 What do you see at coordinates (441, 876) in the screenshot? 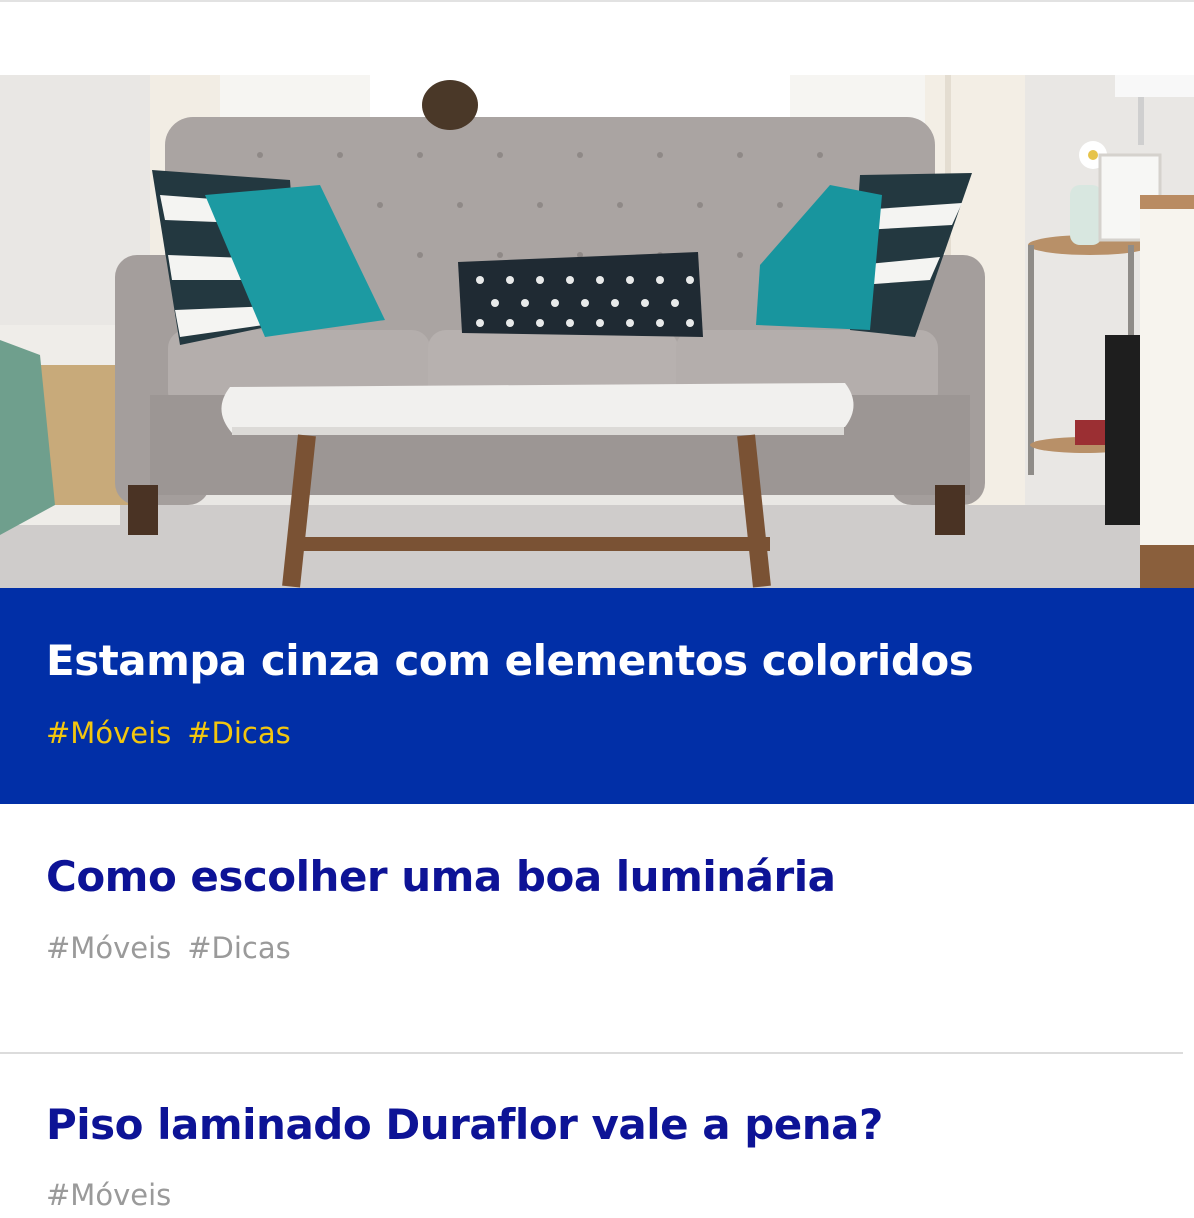
I see `post-title: Como escolher uma boa luminária` at bounding box center [441, 876].